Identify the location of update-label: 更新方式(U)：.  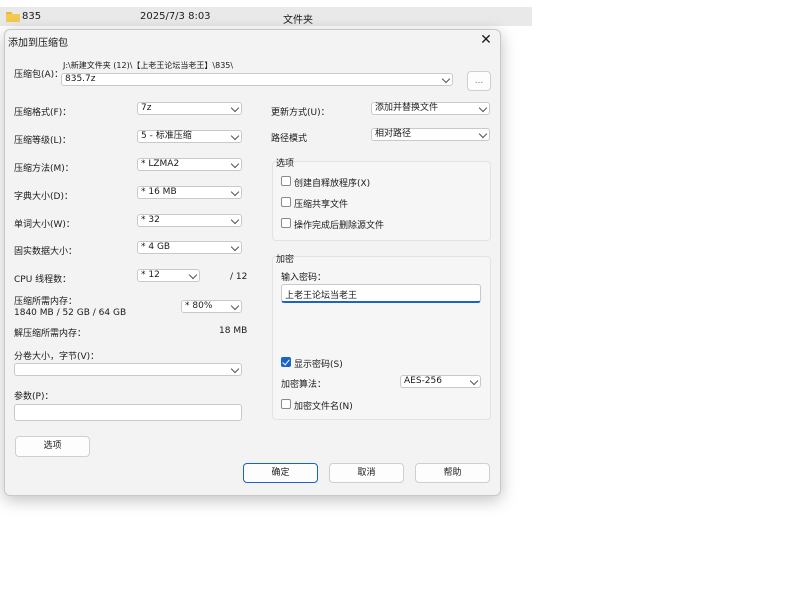
(300, 113).